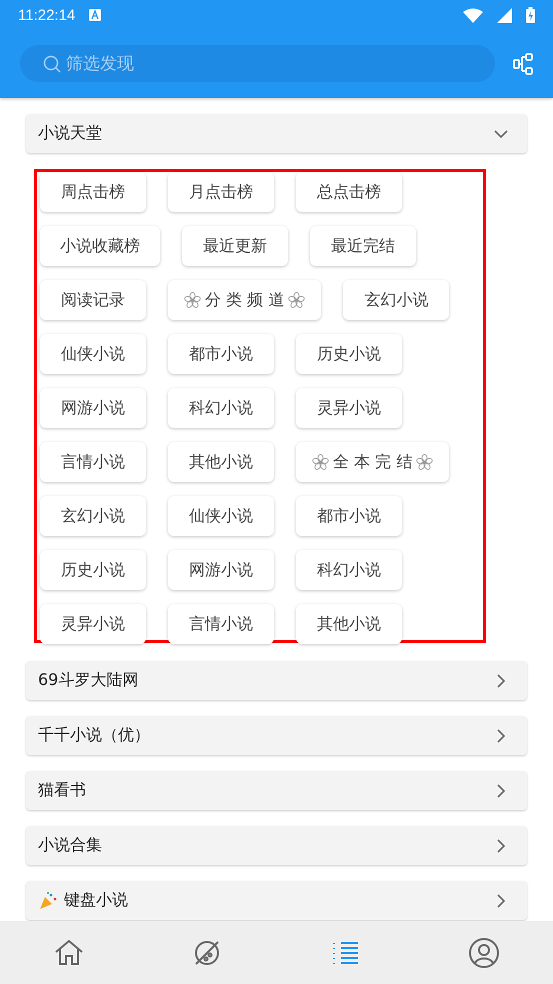 Image resolution: width=553 pixels, height=984 pixels. What do you see at coordinates (94, 735) in the screenshot?
I see `source-title: 千千小说（优）` at bounding box center [94, 735].